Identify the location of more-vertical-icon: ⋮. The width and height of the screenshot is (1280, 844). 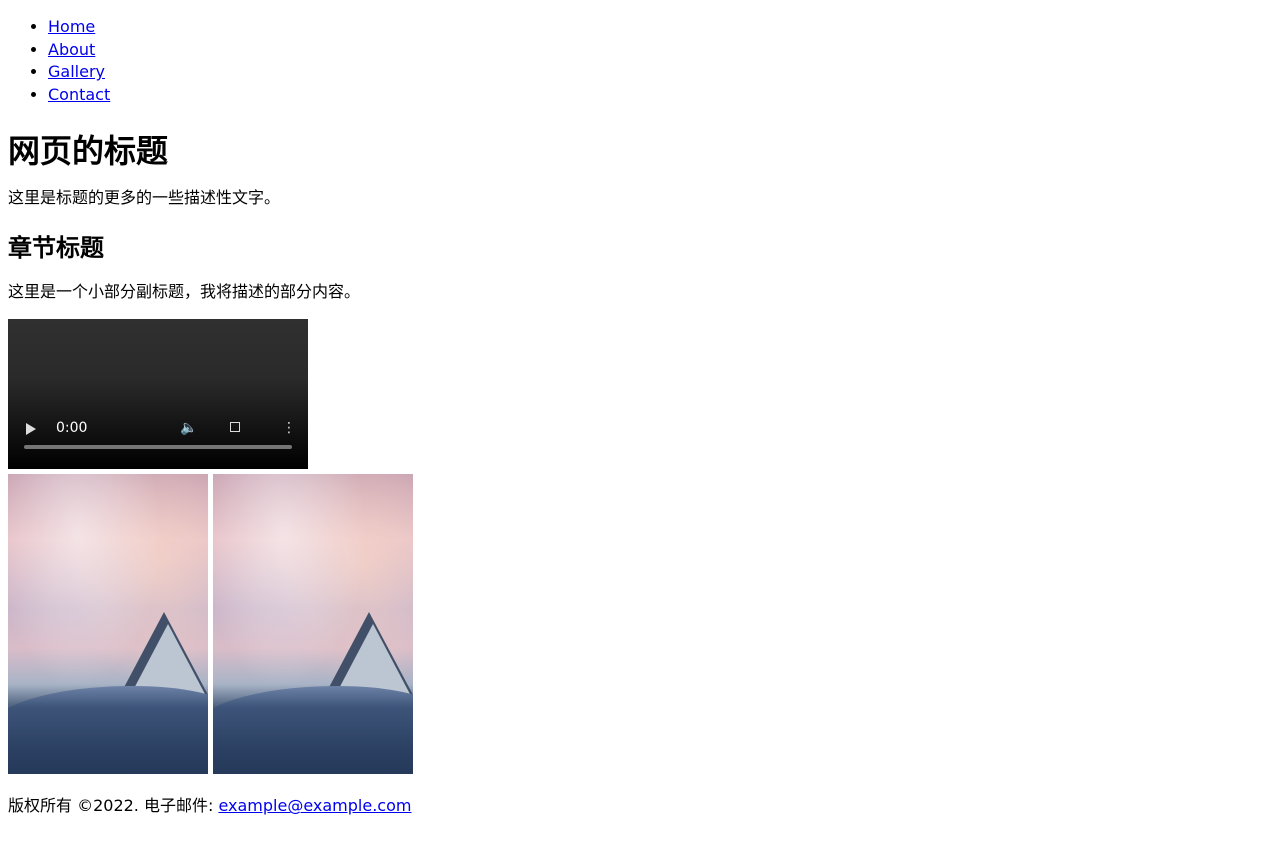
(289, 428).